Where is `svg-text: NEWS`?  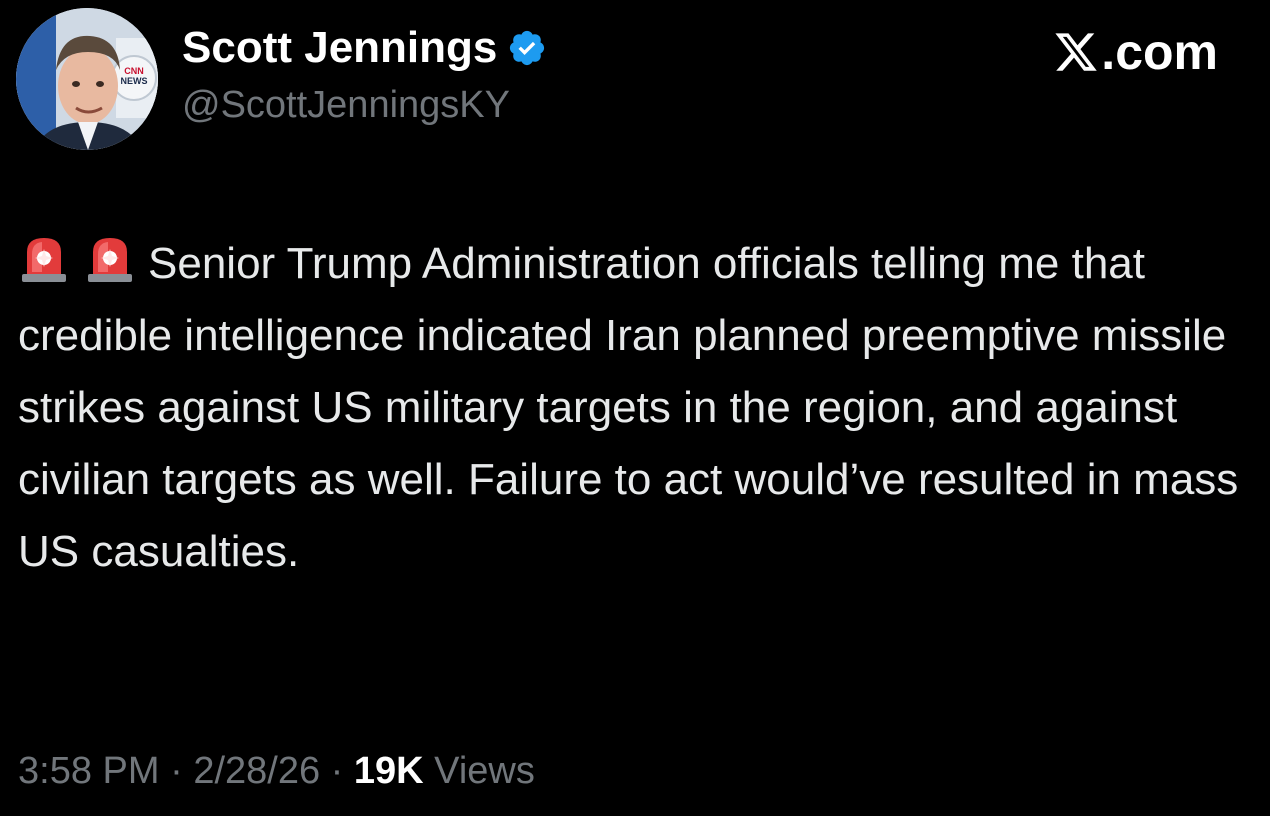
svg-text: NEWS is located at coordinates (134, 81).